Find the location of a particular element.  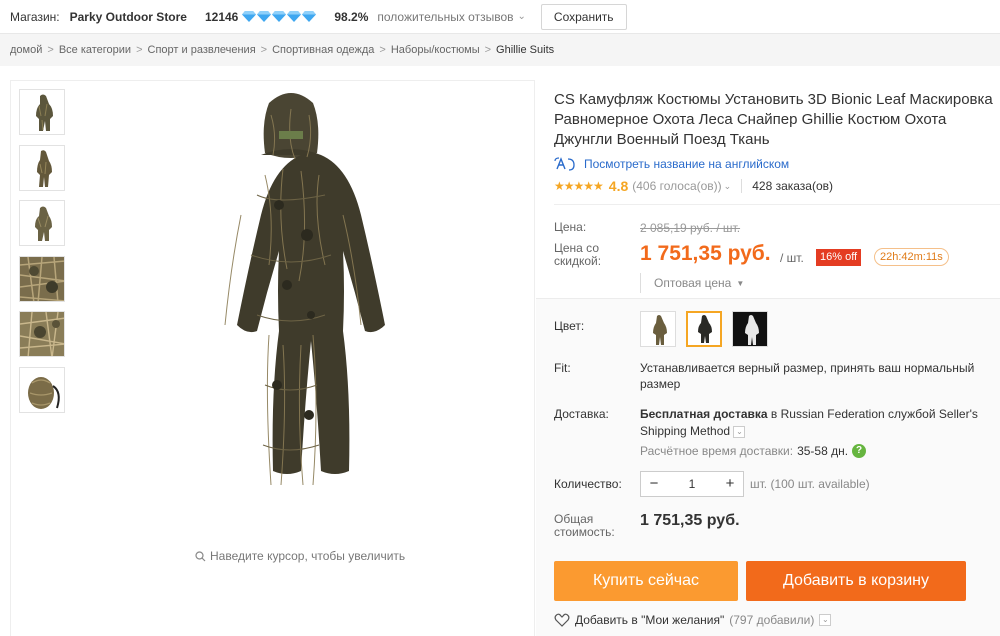

color-swatch-woodland is located at coordinates (658, 329).